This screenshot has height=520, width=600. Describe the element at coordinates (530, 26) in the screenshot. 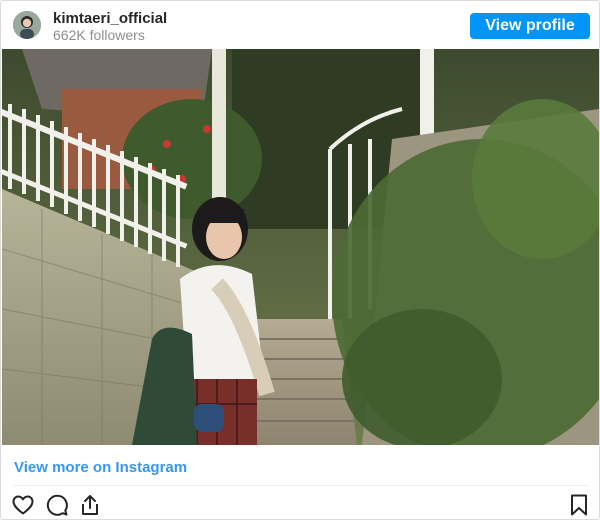

I see `view-profile-button: View profile` at that location.